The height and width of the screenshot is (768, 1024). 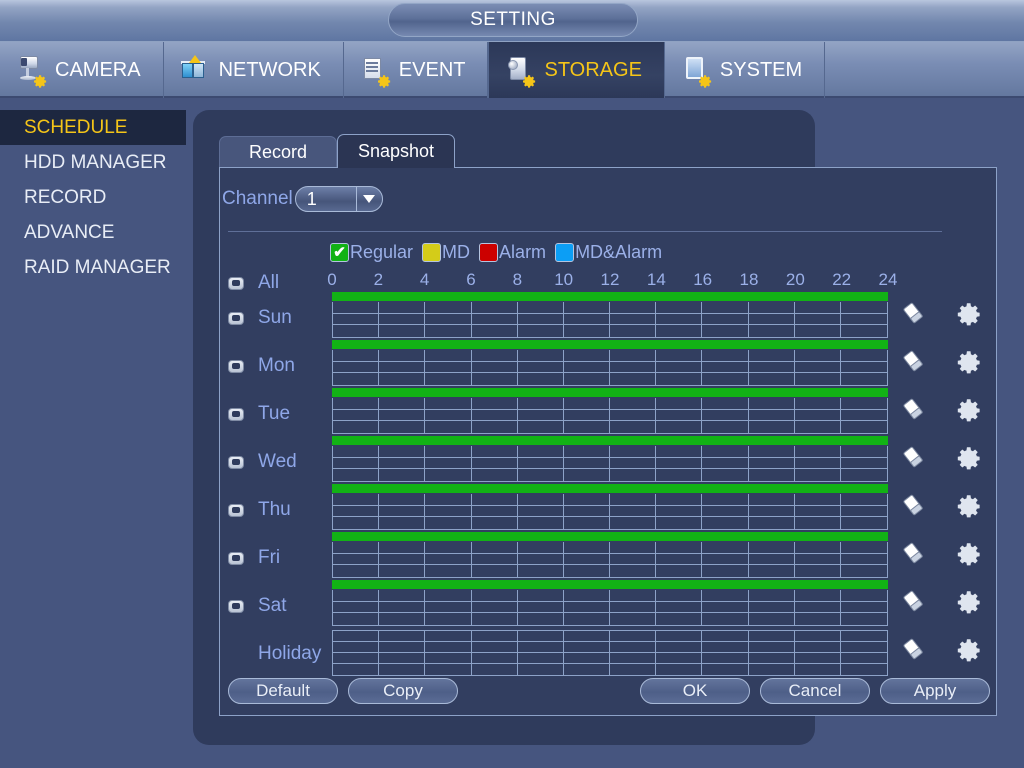 What do you see at coordinates (608, 252) in the screenshot?
I see `legend-item-md-and-alarm: MD&Alarm` at bounding box center [608, 252].